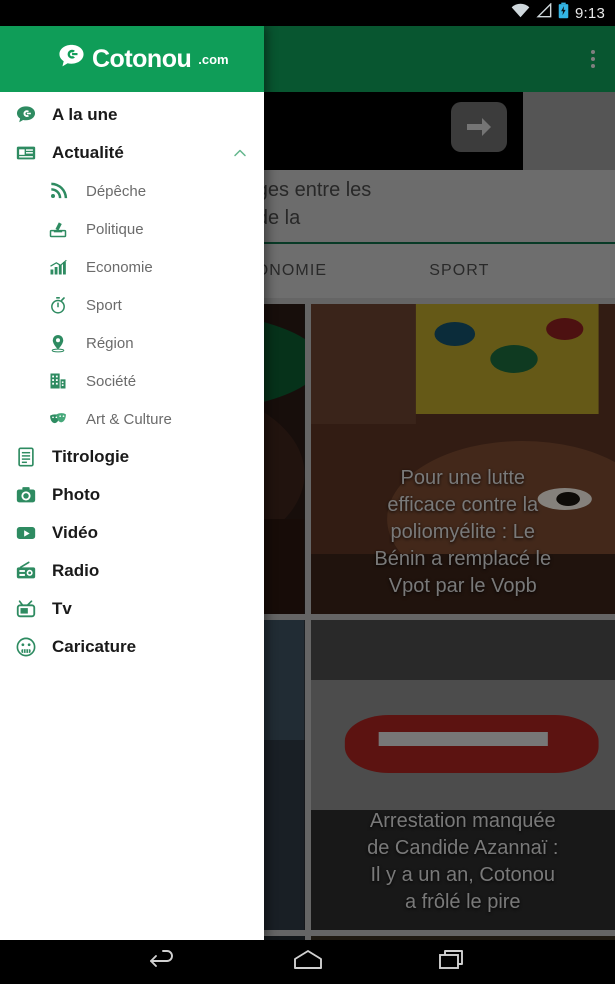  Describe the element at coordinates (62, 608) in the screenshot. I see `sidebar-item-label: Tv` at that location.